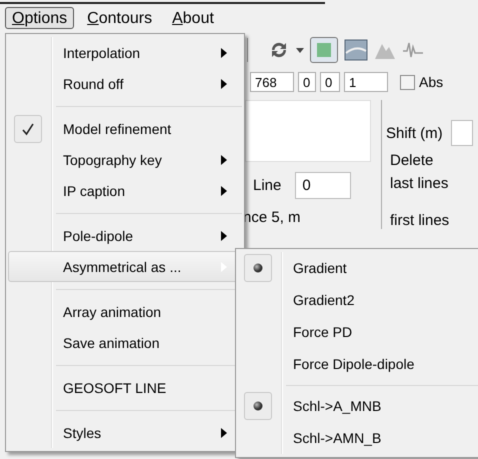  I want to click on menu-item: Interpolation, so click(125, 52).